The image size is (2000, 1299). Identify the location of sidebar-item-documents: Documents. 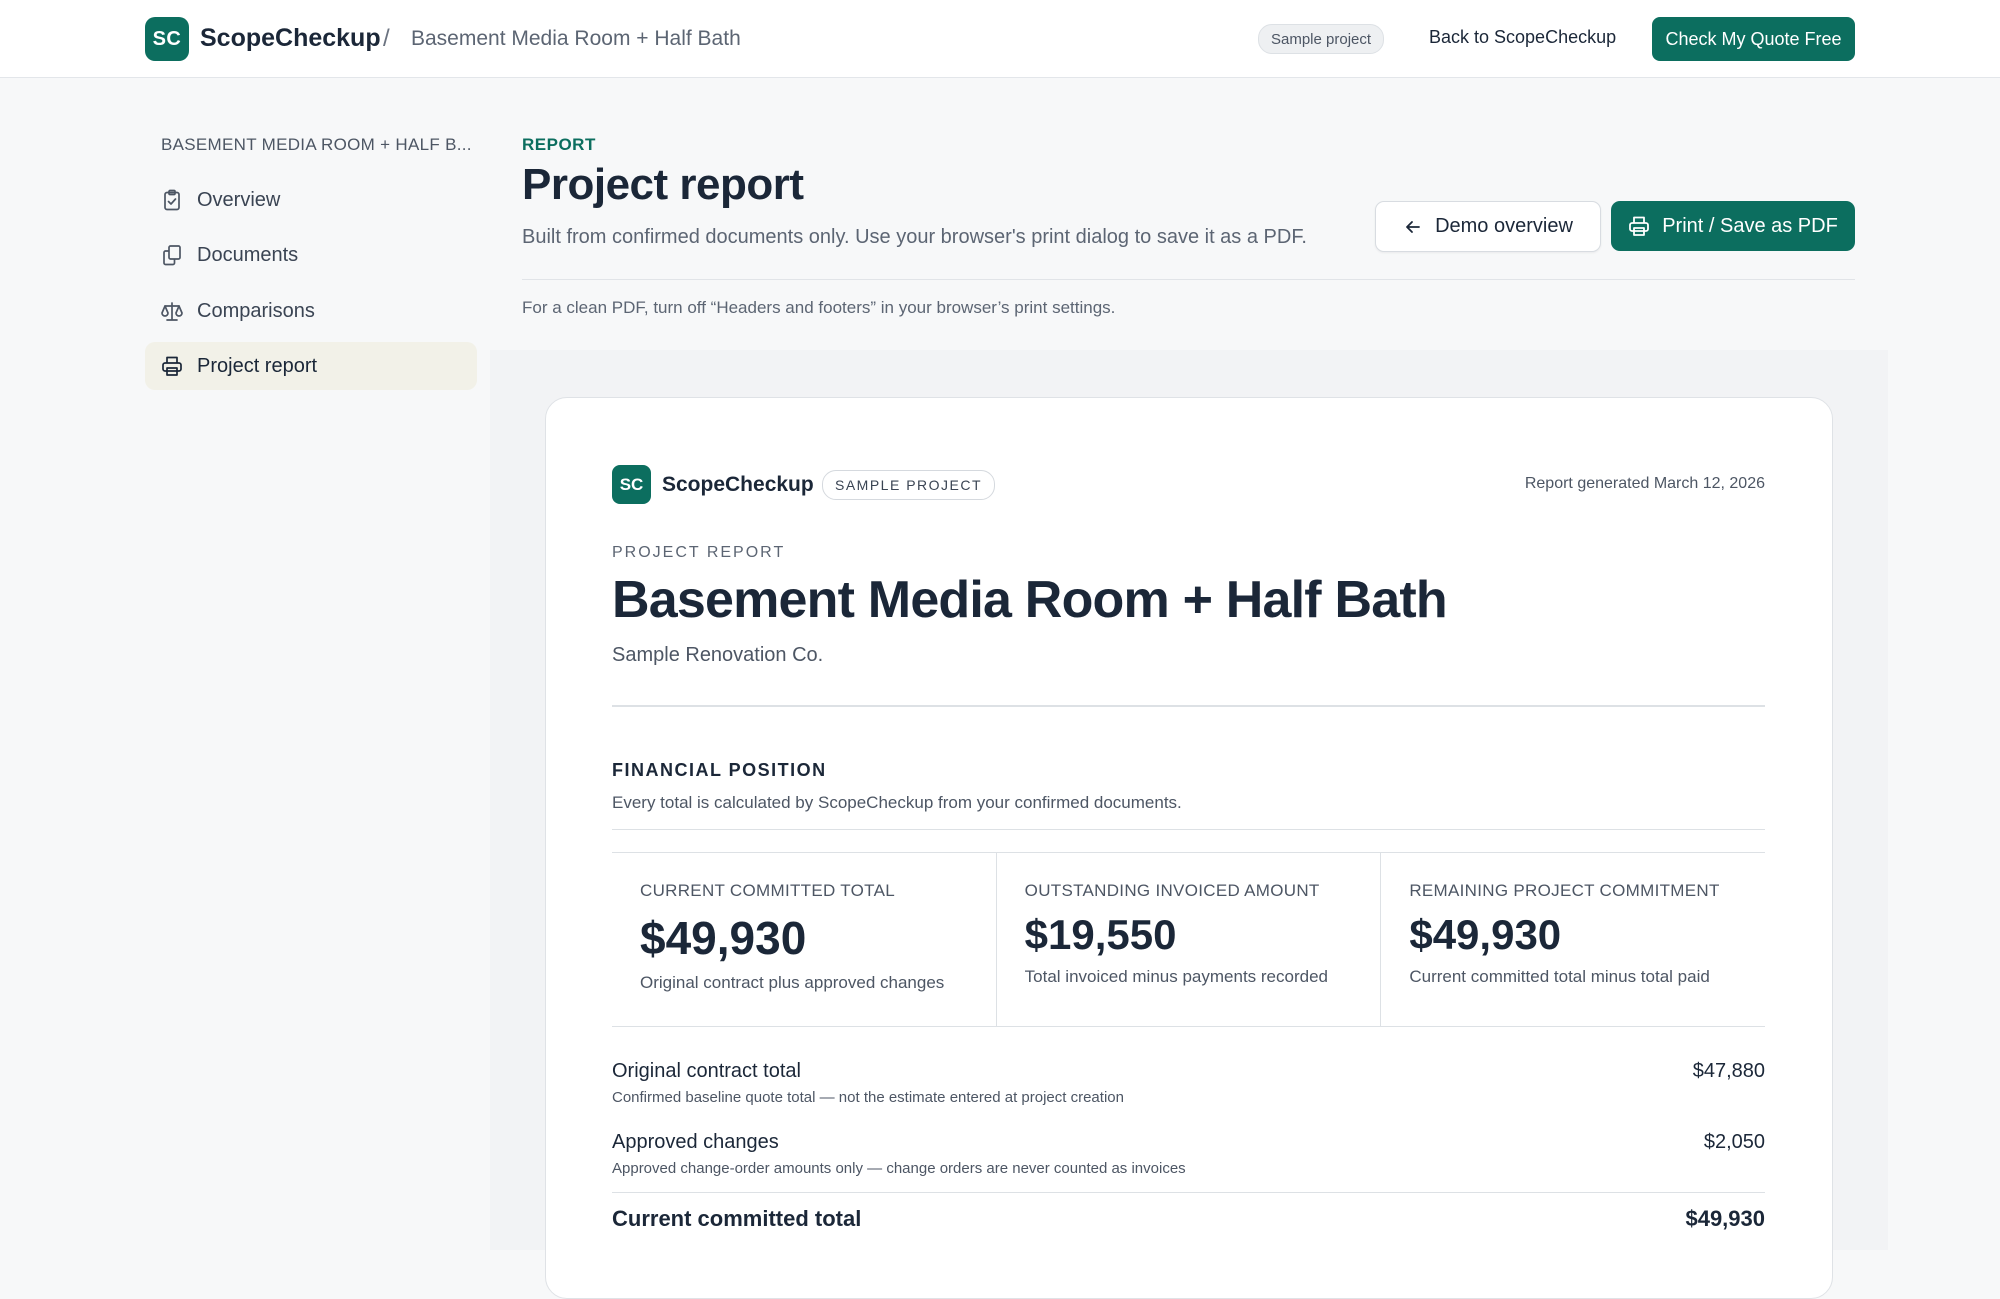
(311, 255).